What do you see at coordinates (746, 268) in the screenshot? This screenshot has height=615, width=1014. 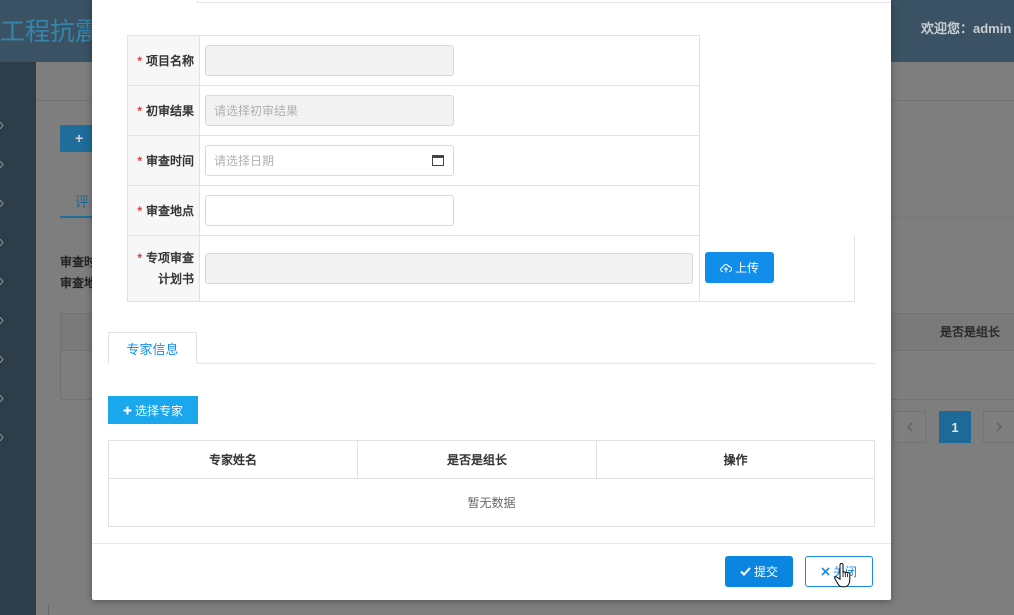 I see `upload-button-label: 上传` at bounding box center [746, 268].